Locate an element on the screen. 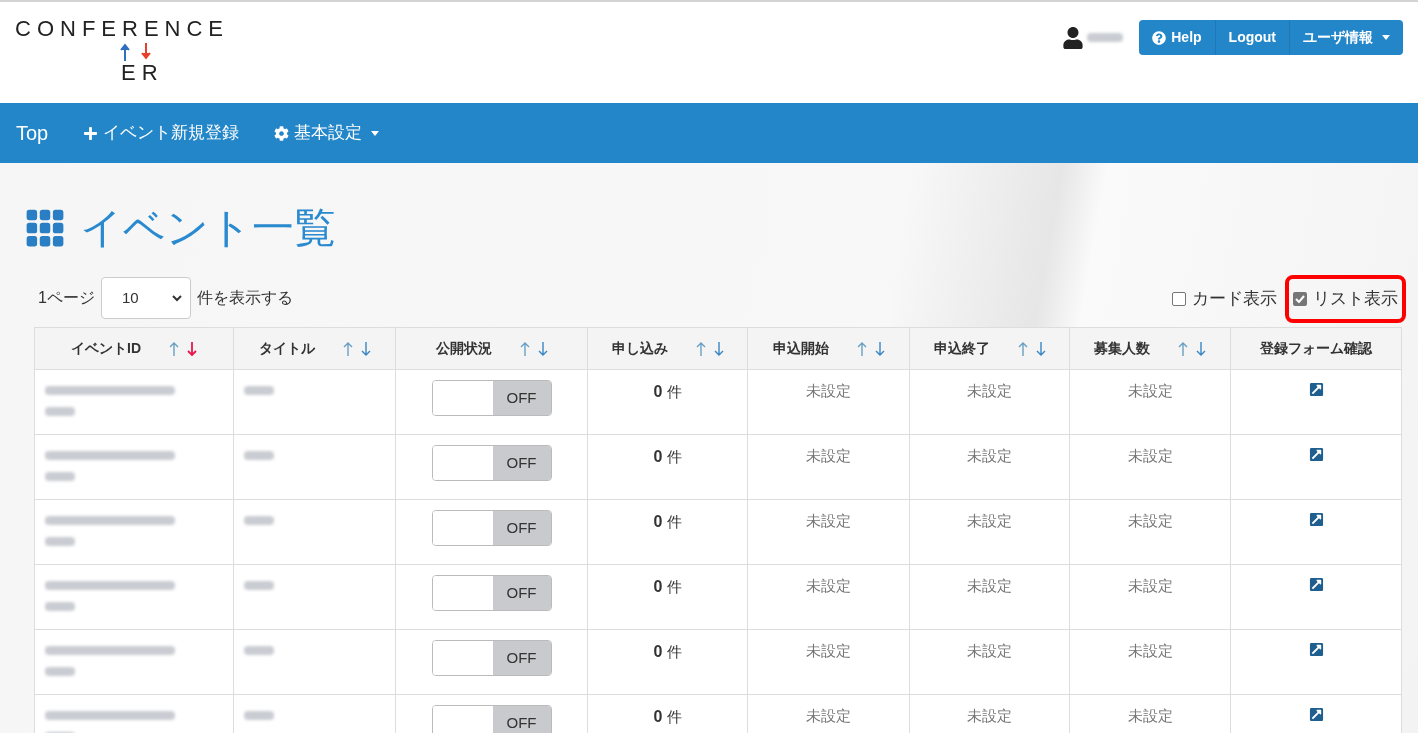 The image size is (1418, 733). logo-text: CONFERENCE is located at coordinates (122, 29).